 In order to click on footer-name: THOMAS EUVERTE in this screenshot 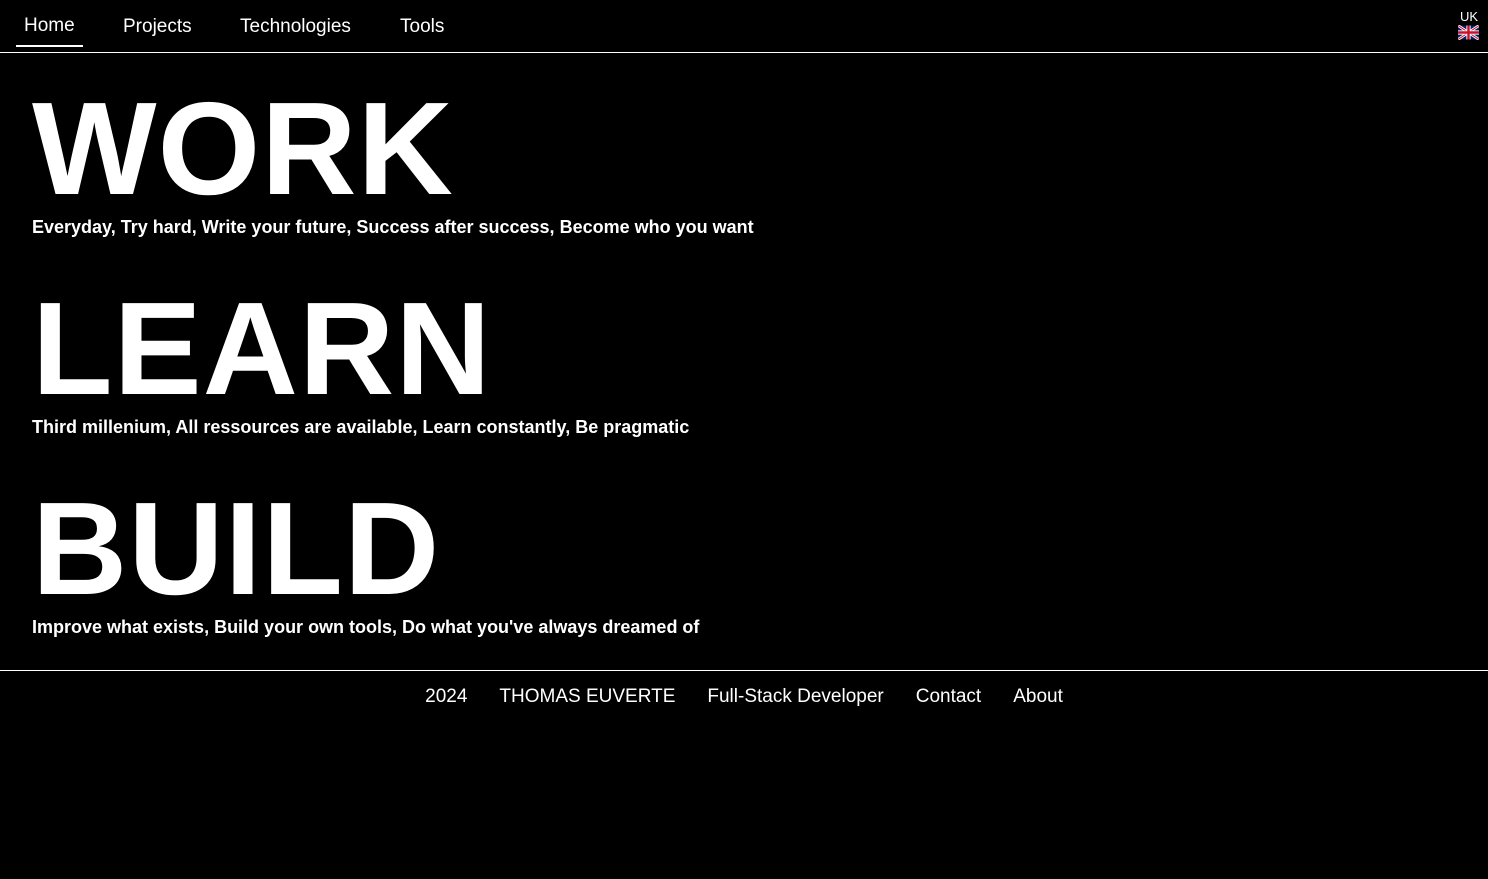, I will do `click(587, 696)`.